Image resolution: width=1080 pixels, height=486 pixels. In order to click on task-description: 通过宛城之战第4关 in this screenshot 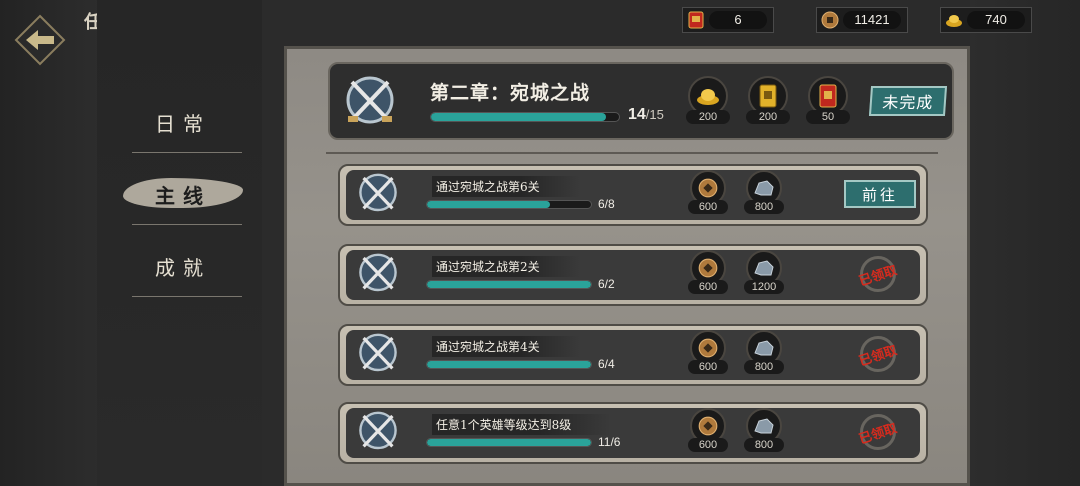, I will do `click(506, 346)`.